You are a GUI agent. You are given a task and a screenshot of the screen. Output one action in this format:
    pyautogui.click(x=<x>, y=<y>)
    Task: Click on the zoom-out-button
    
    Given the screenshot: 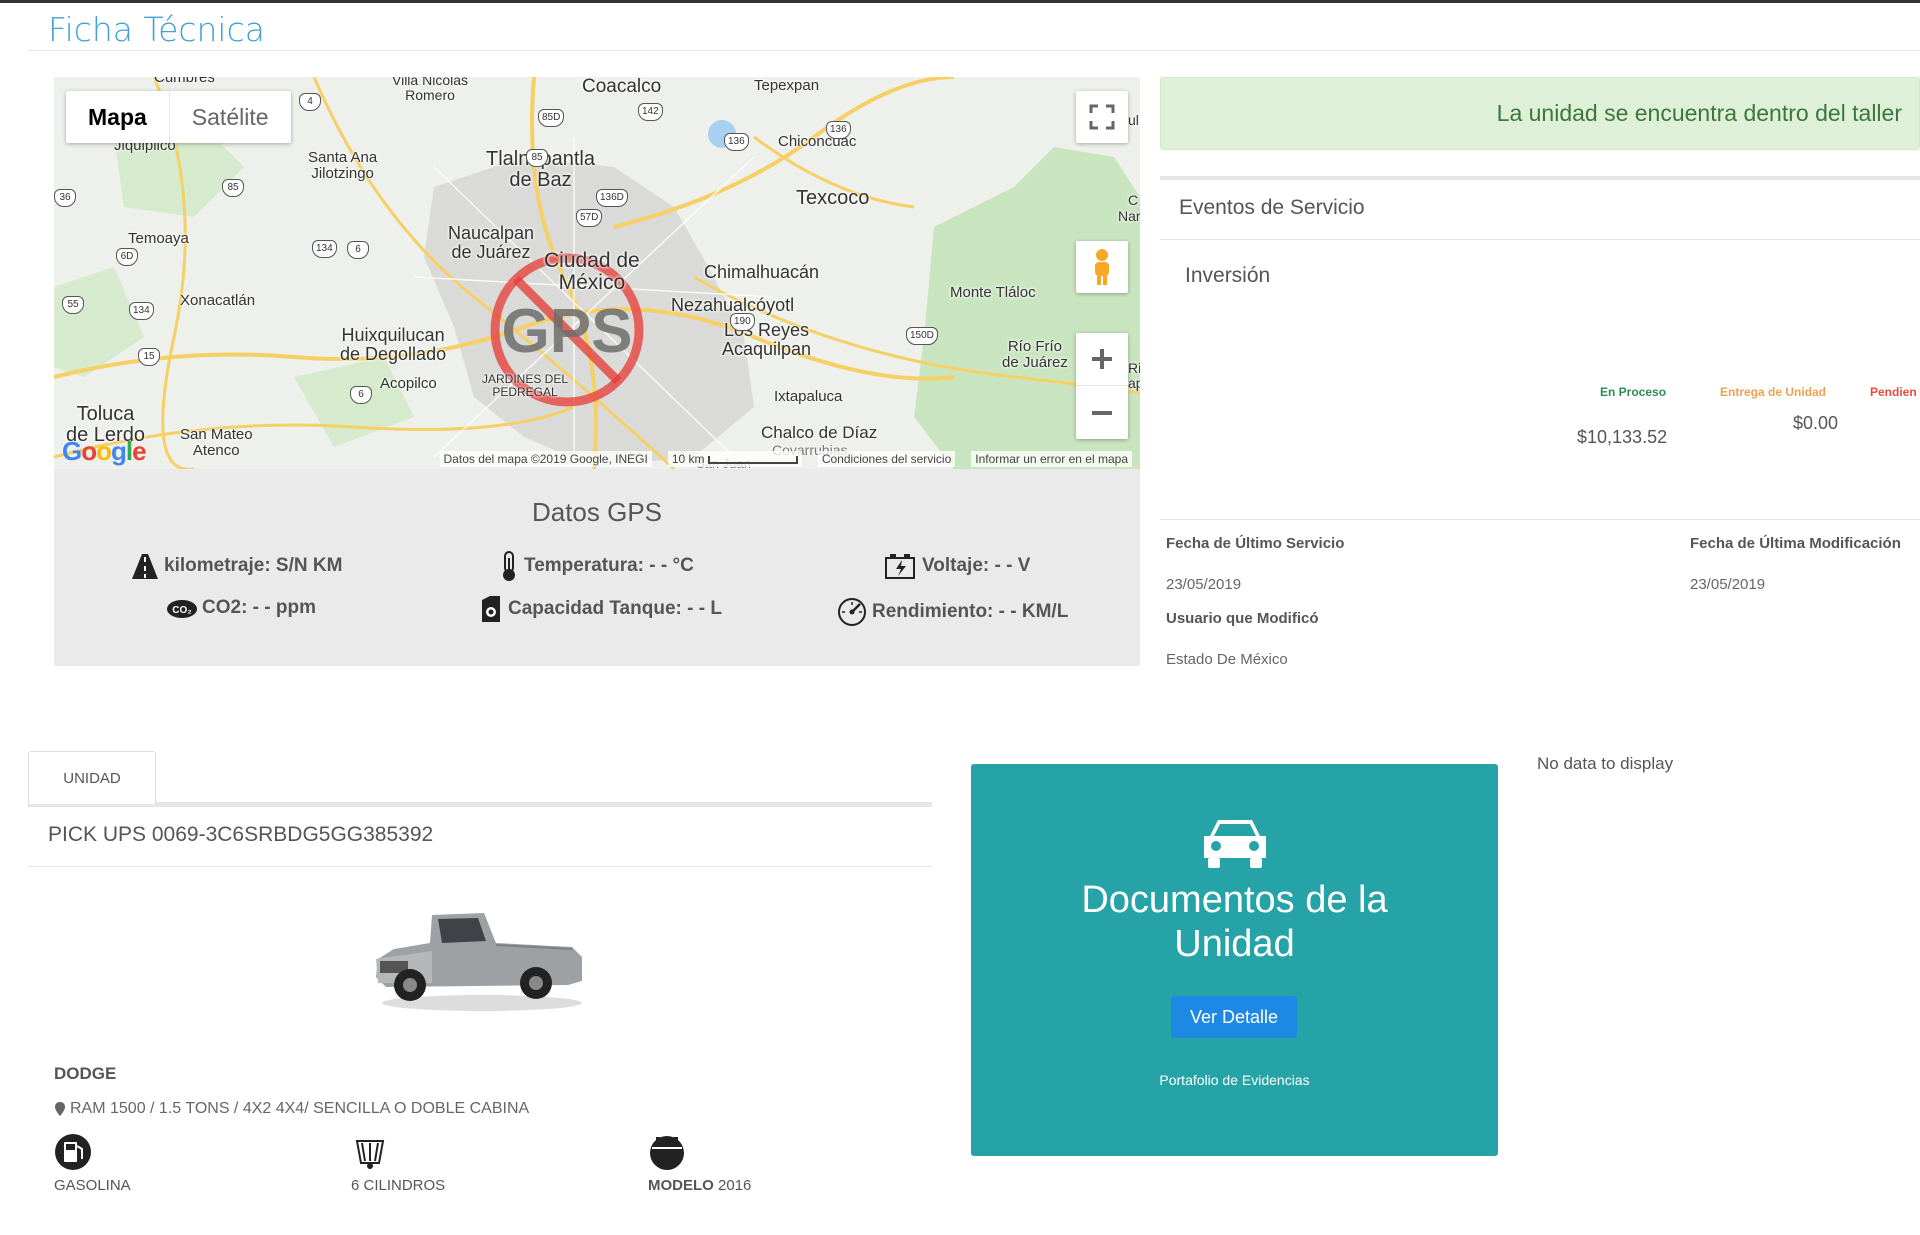 What is the action you would take?
    pyautogui.click(x=1102, y=412)
    